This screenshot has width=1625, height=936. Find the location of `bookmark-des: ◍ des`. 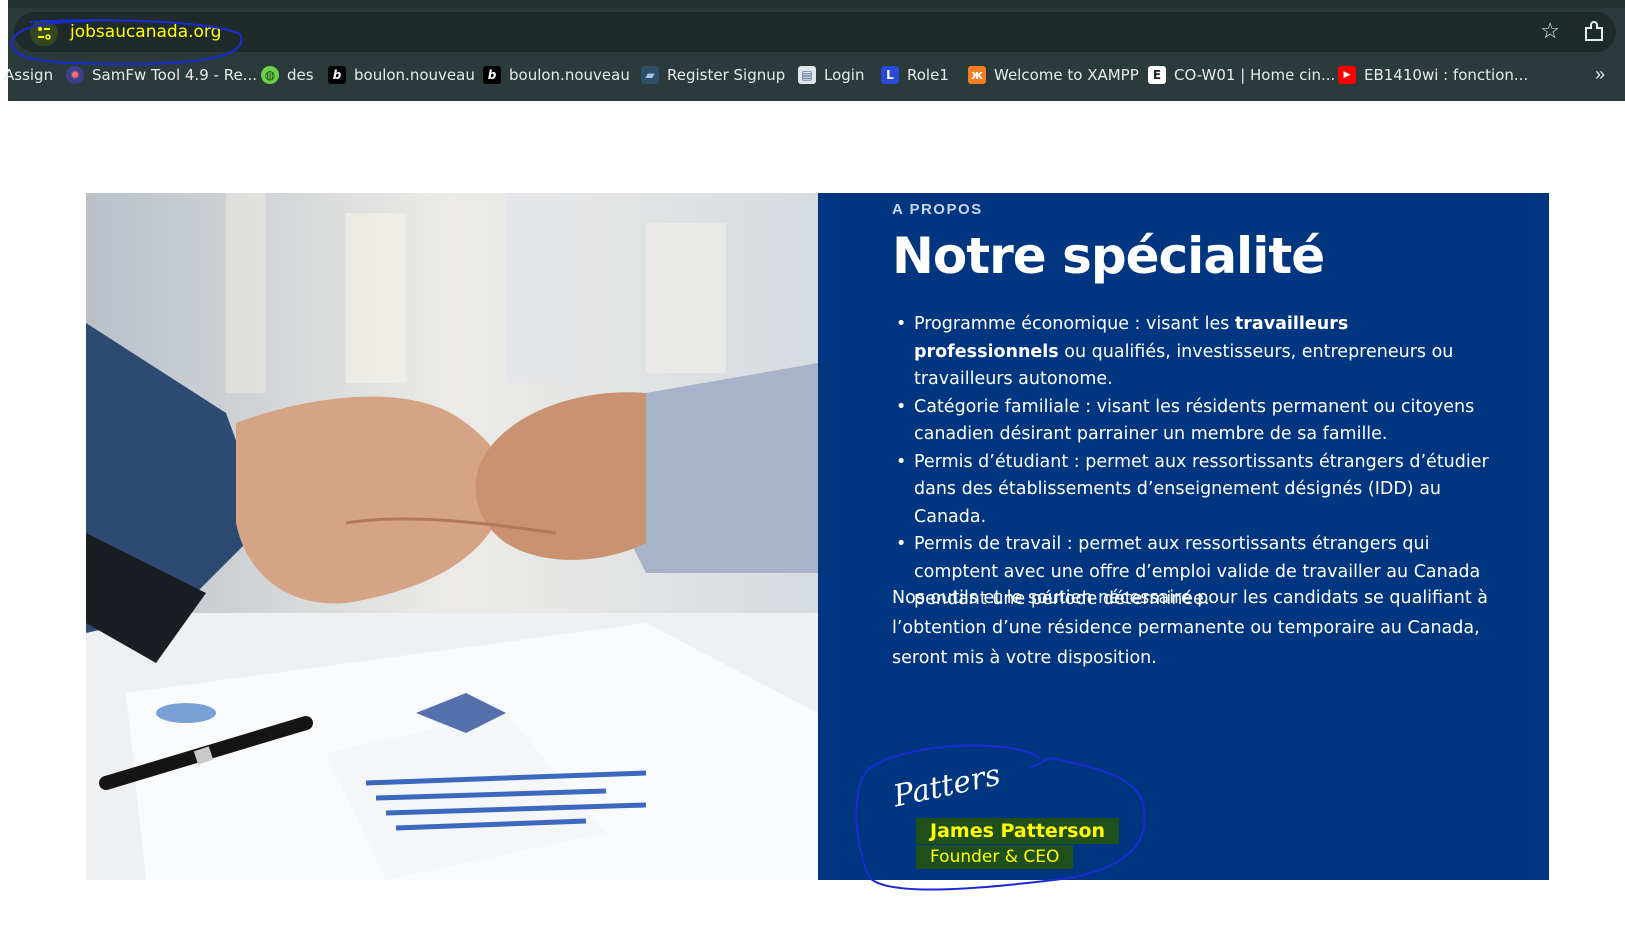

bookmark-des: ◍ des is located at coordinates (287, 75).